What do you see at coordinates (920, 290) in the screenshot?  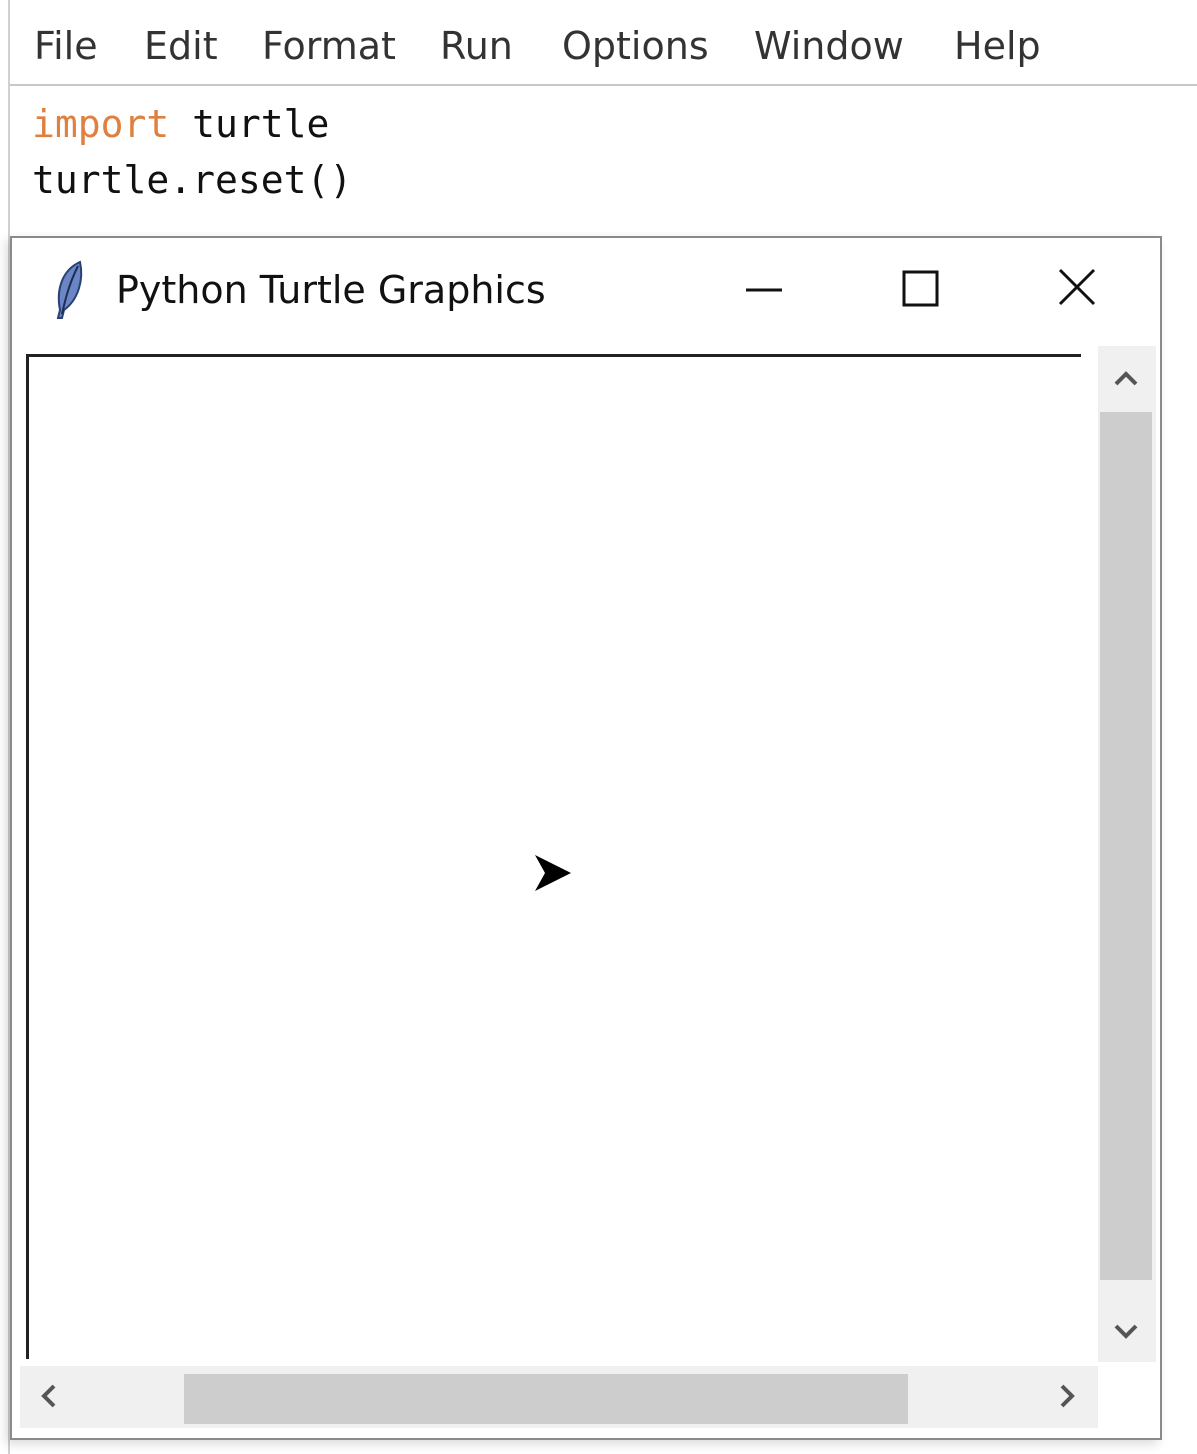 I see `maximize-icon` at bounding box center [920, 290].